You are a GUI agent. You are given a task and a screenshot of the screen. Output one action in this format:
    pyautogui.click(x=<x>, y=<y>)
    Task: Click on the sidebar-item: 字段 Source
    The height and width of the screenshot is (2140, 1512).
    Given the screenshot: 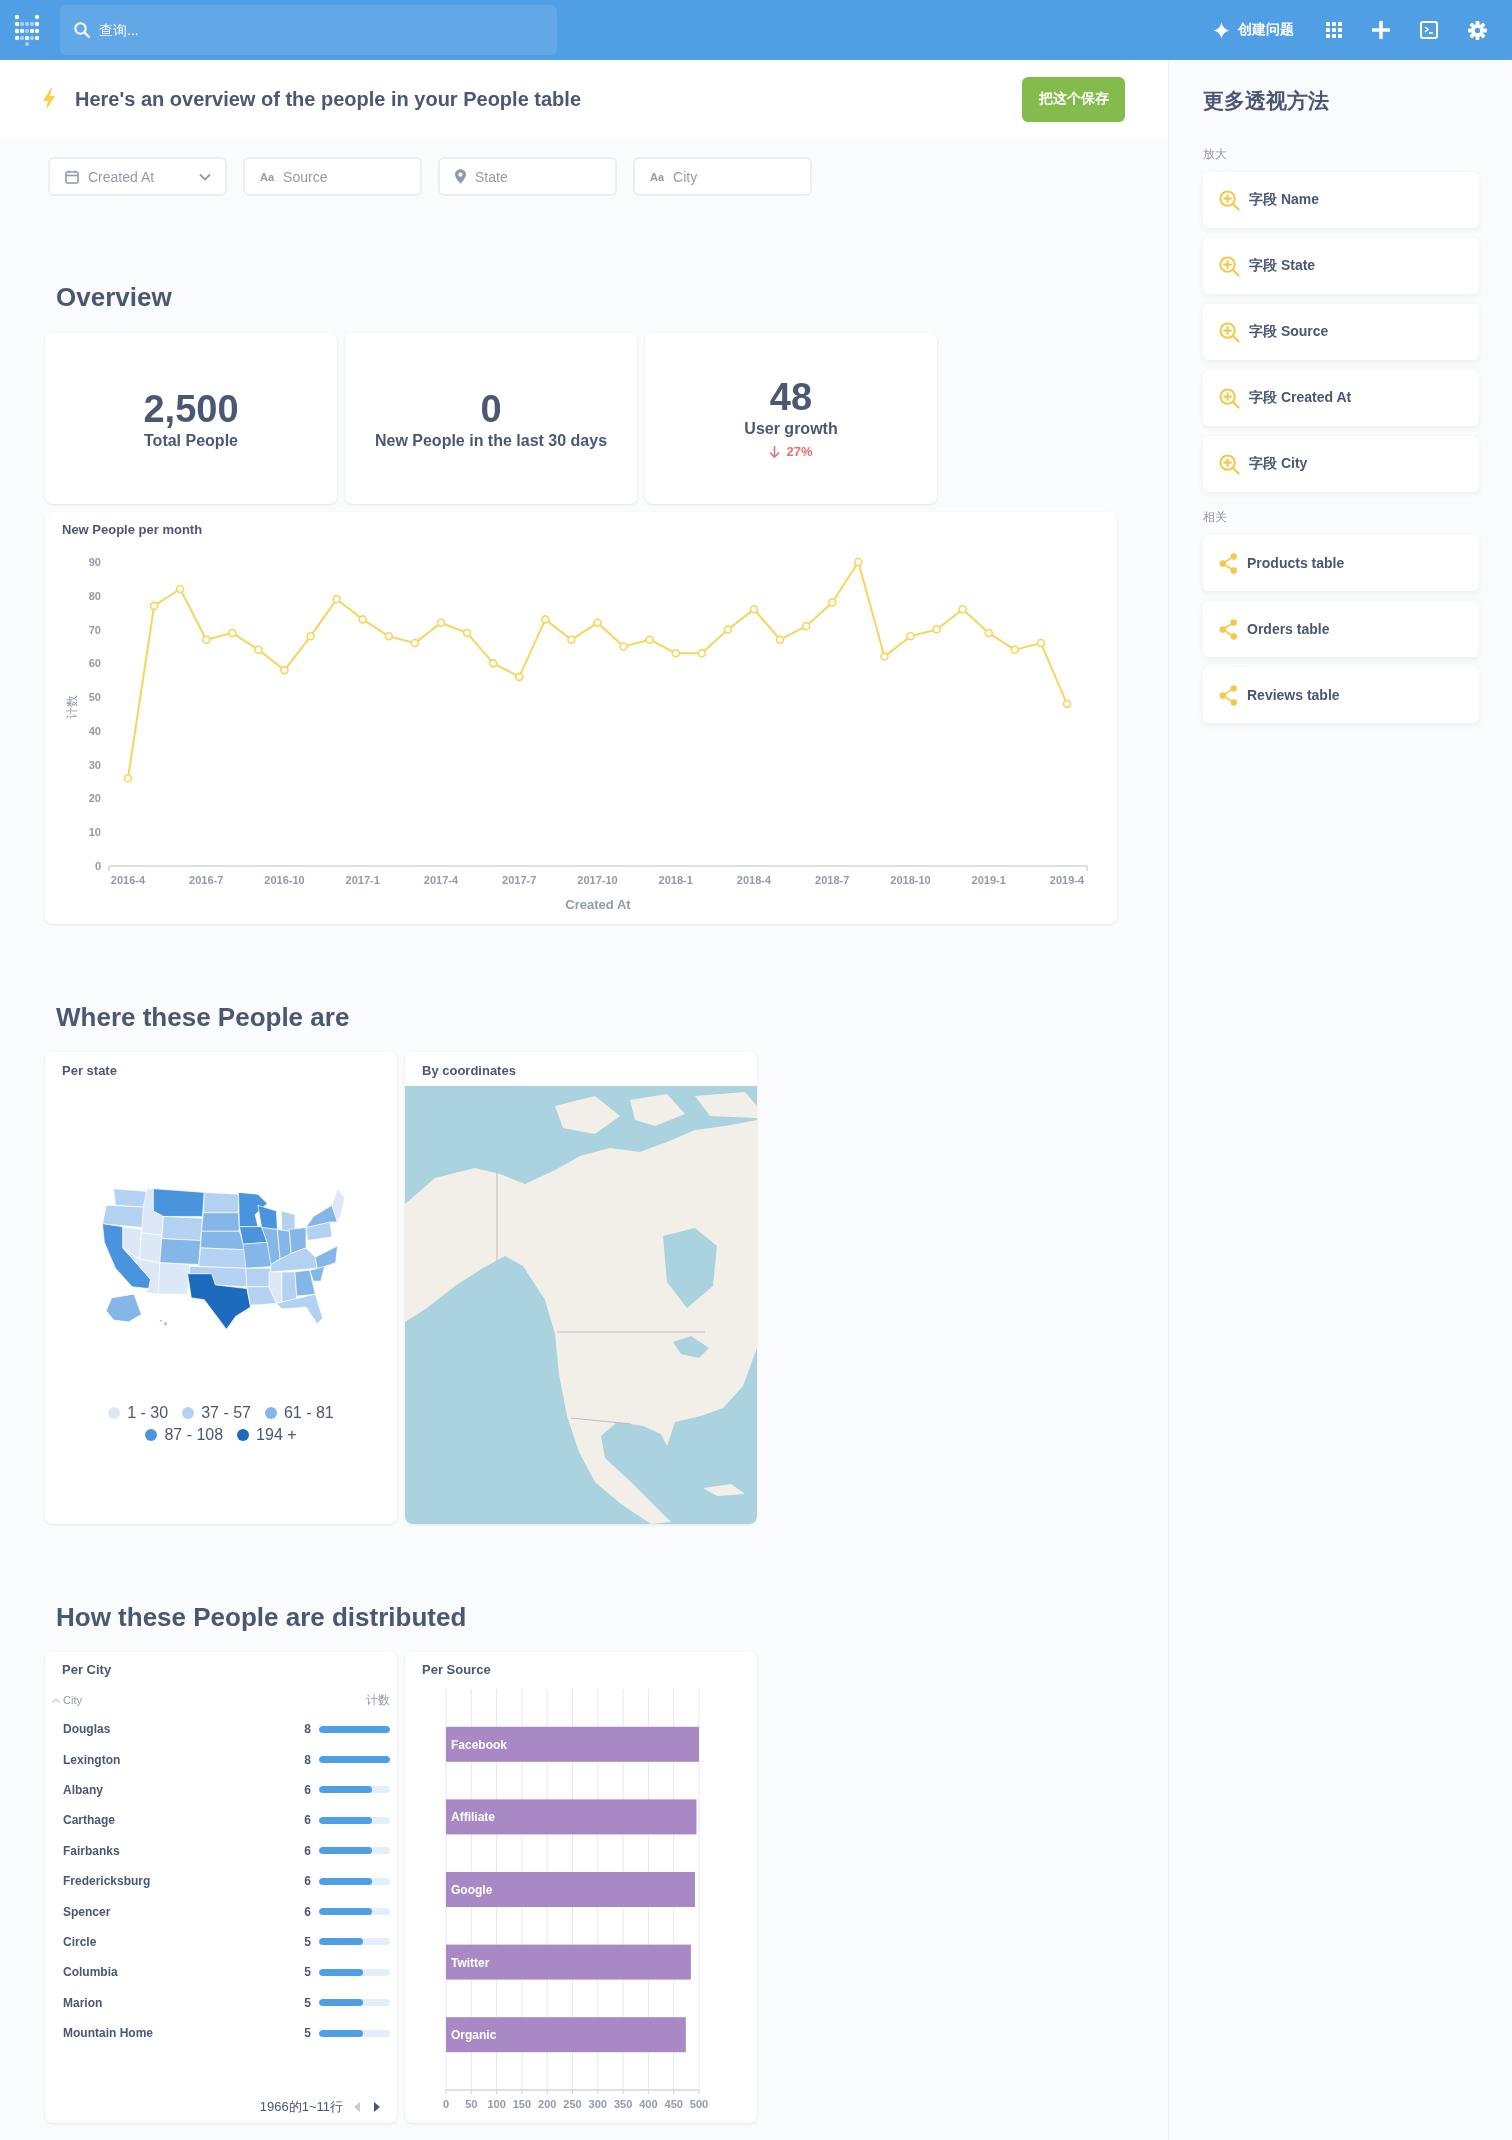 What is the action you would take?
    pyautogui.click(x=1341, y=332)
    